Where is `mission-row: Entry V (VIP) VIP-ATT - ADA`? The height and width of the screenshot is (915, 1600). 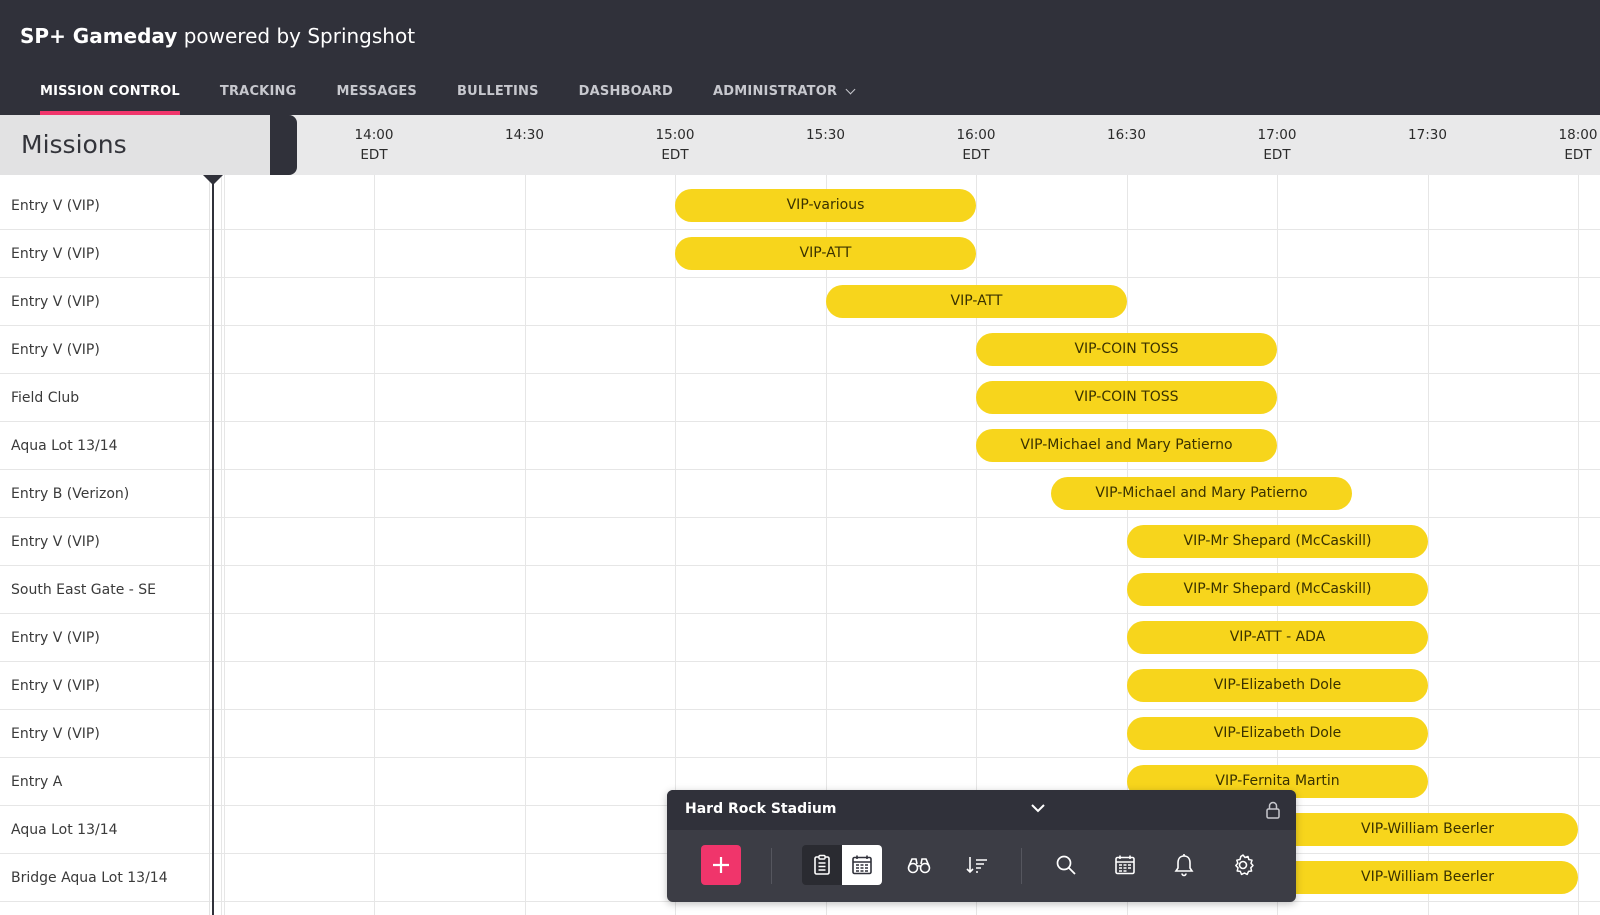 mission-row: Entry V (VIP) VIP-ATT - ADA is located at coordinates (800, 638).